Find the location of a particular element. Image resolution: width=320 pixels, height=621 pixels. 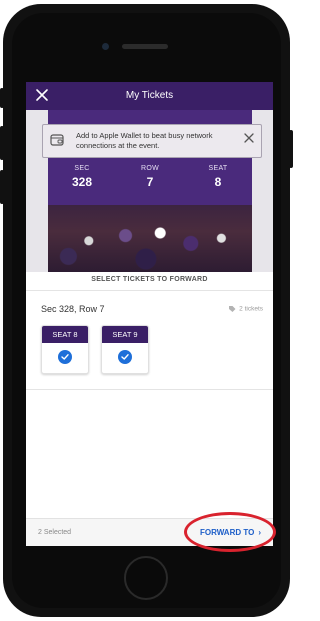

ticket-group-label: Sec 328, Row 7 is located at coordinates (73, 309).